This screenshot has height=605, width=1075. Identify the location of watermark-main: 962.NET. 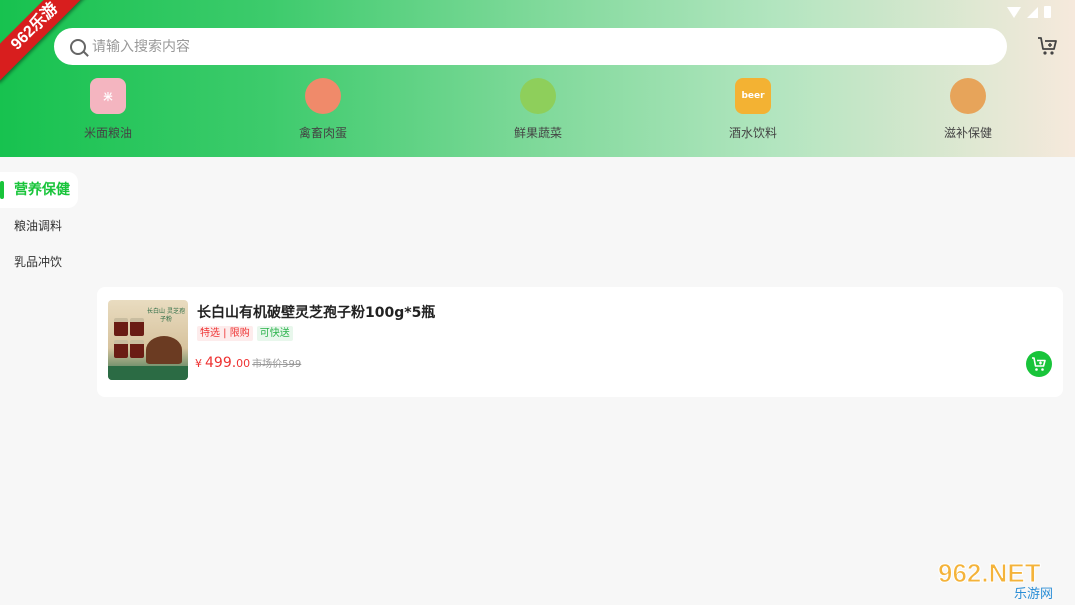
(989, 573).